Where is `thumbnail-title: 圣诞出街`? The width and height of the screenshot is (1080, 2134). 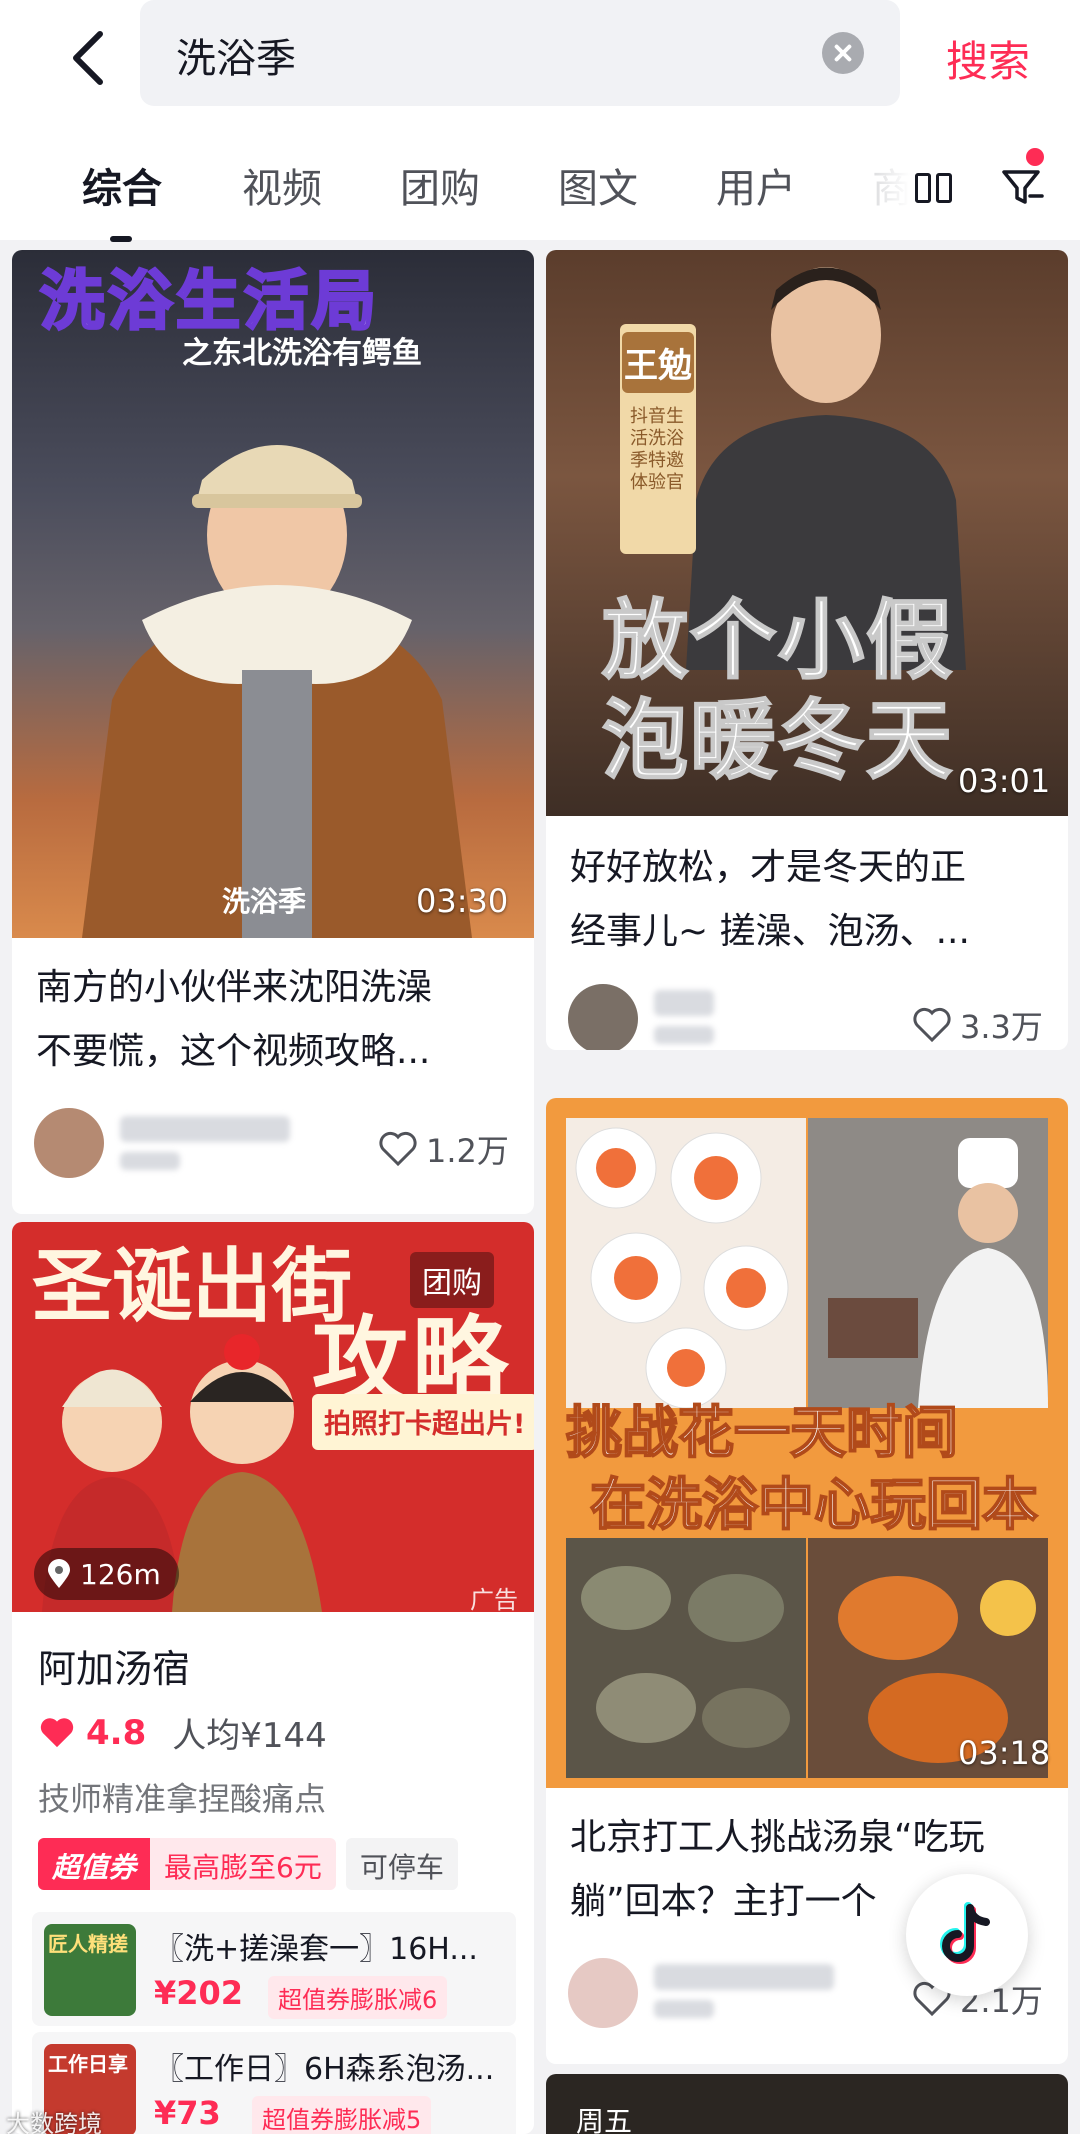
thumbnail-title: 圣诞出街 is located at coordinates (192, 1286).